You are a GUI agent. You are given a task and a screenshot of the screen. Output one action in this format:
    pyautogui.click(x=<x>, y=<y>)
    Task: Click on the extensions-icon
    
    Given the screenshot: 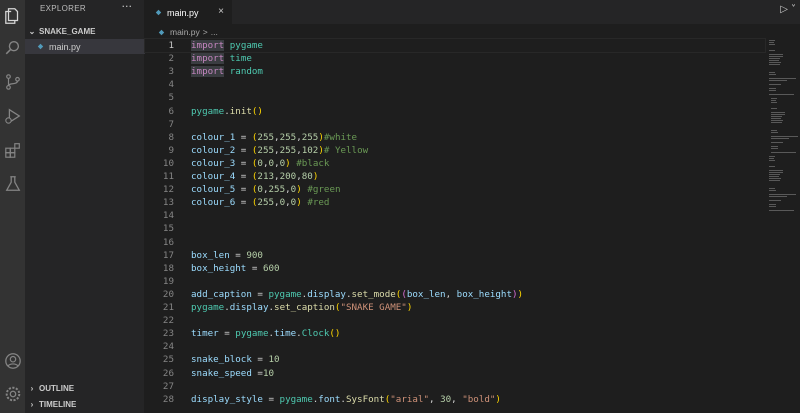 What is the action you would take?
    pyautogui.click(x=12, y=150)
    